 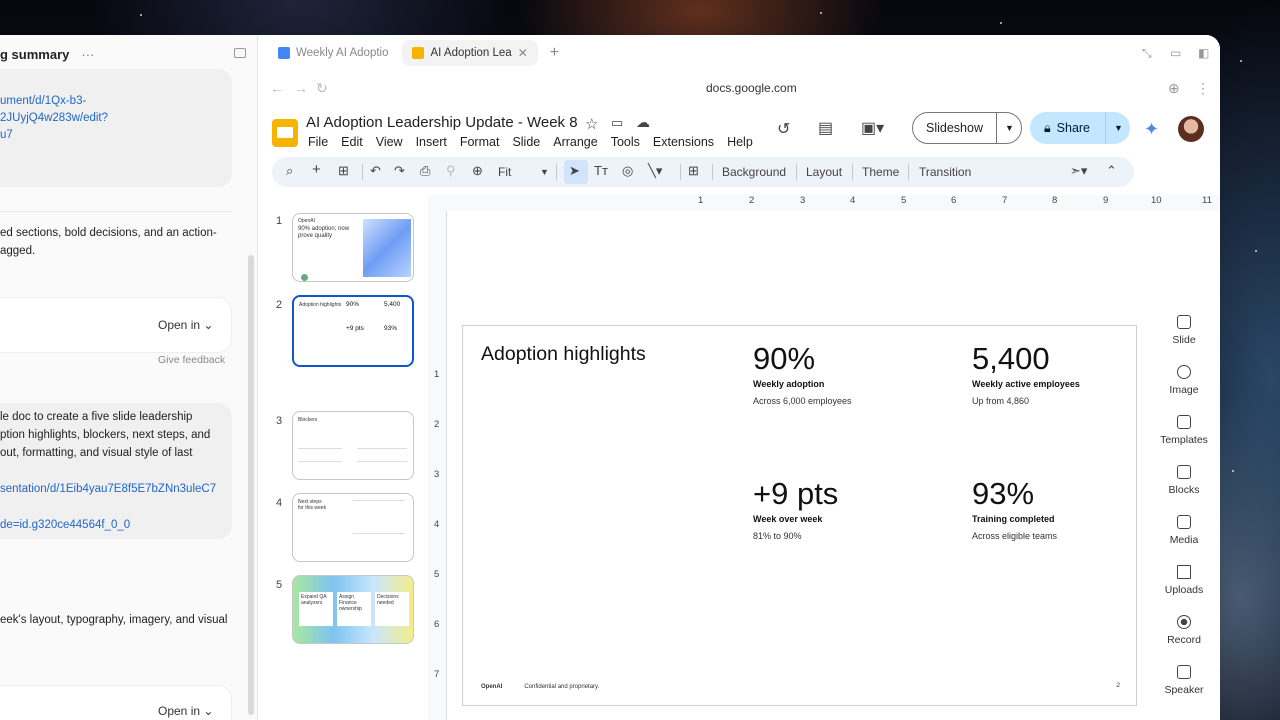 I want to click on add-comment-icon: ⊞, so click(x=693, y=171).